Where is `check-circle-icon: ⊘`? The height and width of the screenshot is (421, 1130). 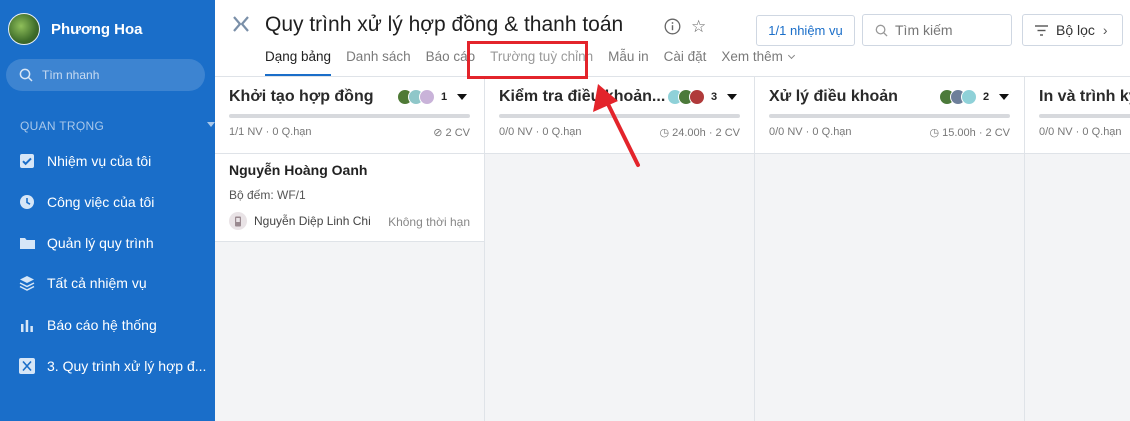
check-circle-icon: ⊘ is located at coordinates (439, 133).